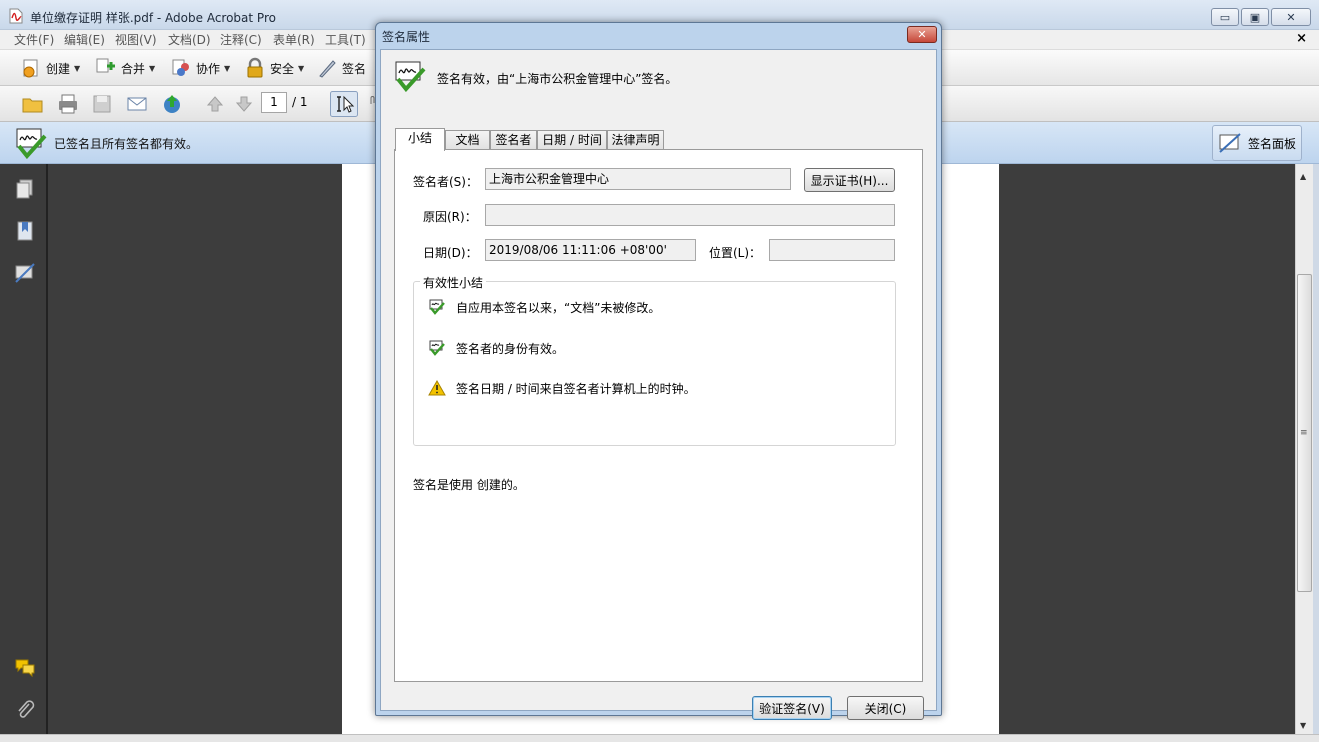  What do you see at coordinates (58, 68) in the screenshot?
I see `create-label: 创建` at bounding box center [58, 68].